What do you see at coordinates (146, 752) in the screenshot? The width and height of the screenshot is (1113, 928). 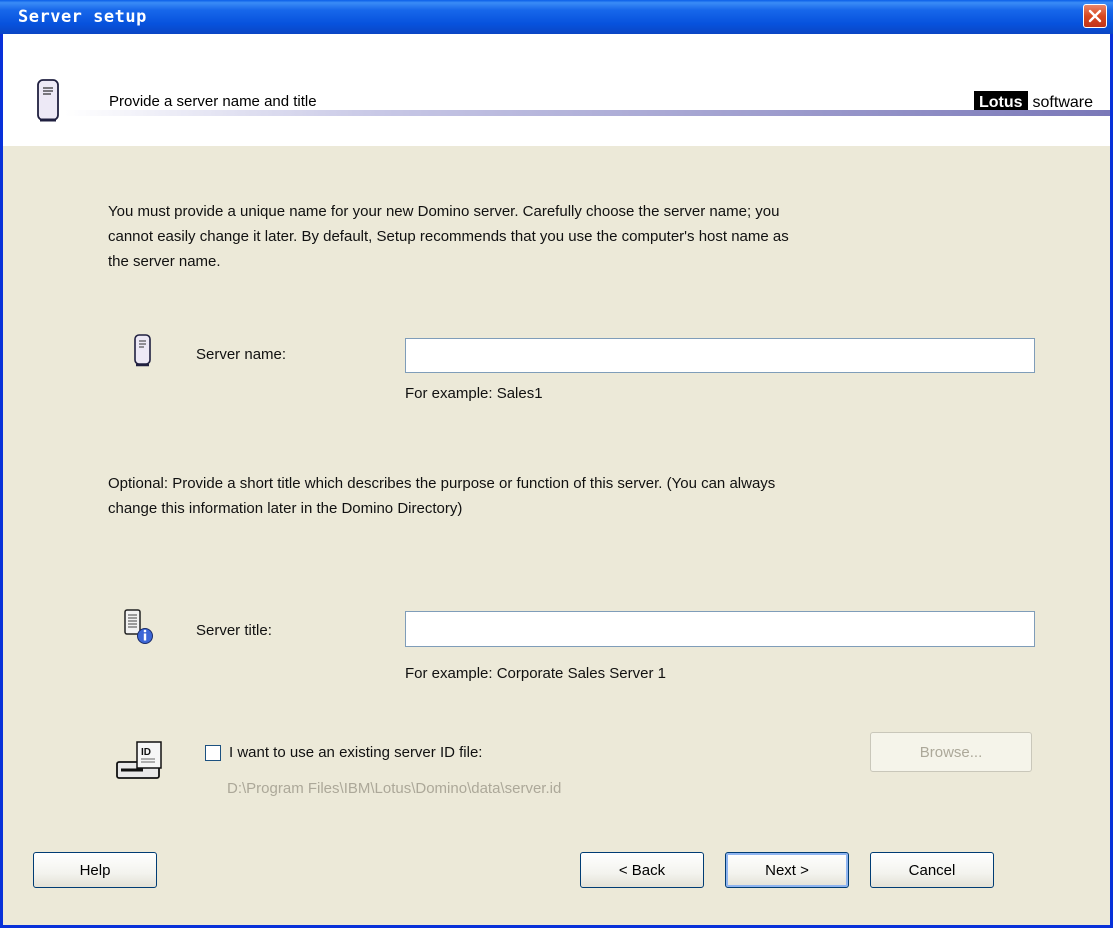 I see `svg-text: ID` at bounding box center [146, 752].